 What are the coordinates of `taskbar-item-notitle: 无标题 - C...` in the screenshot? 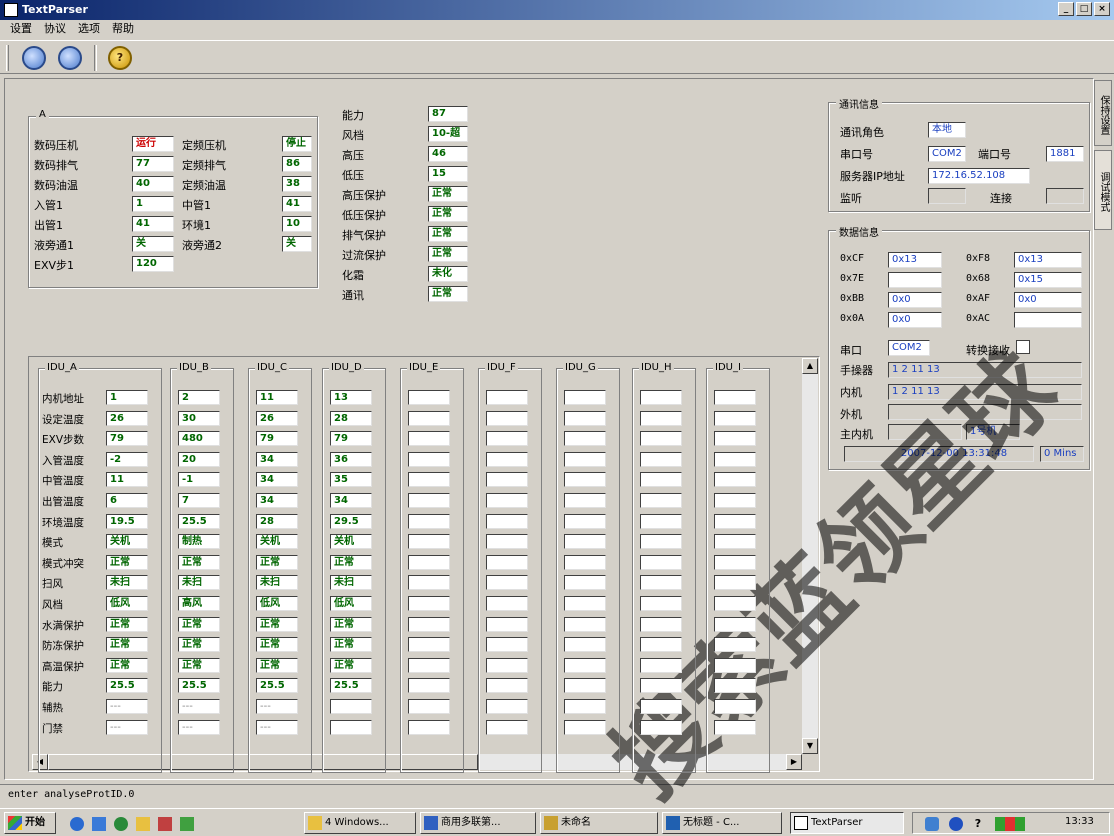 It's located at (722, 823).